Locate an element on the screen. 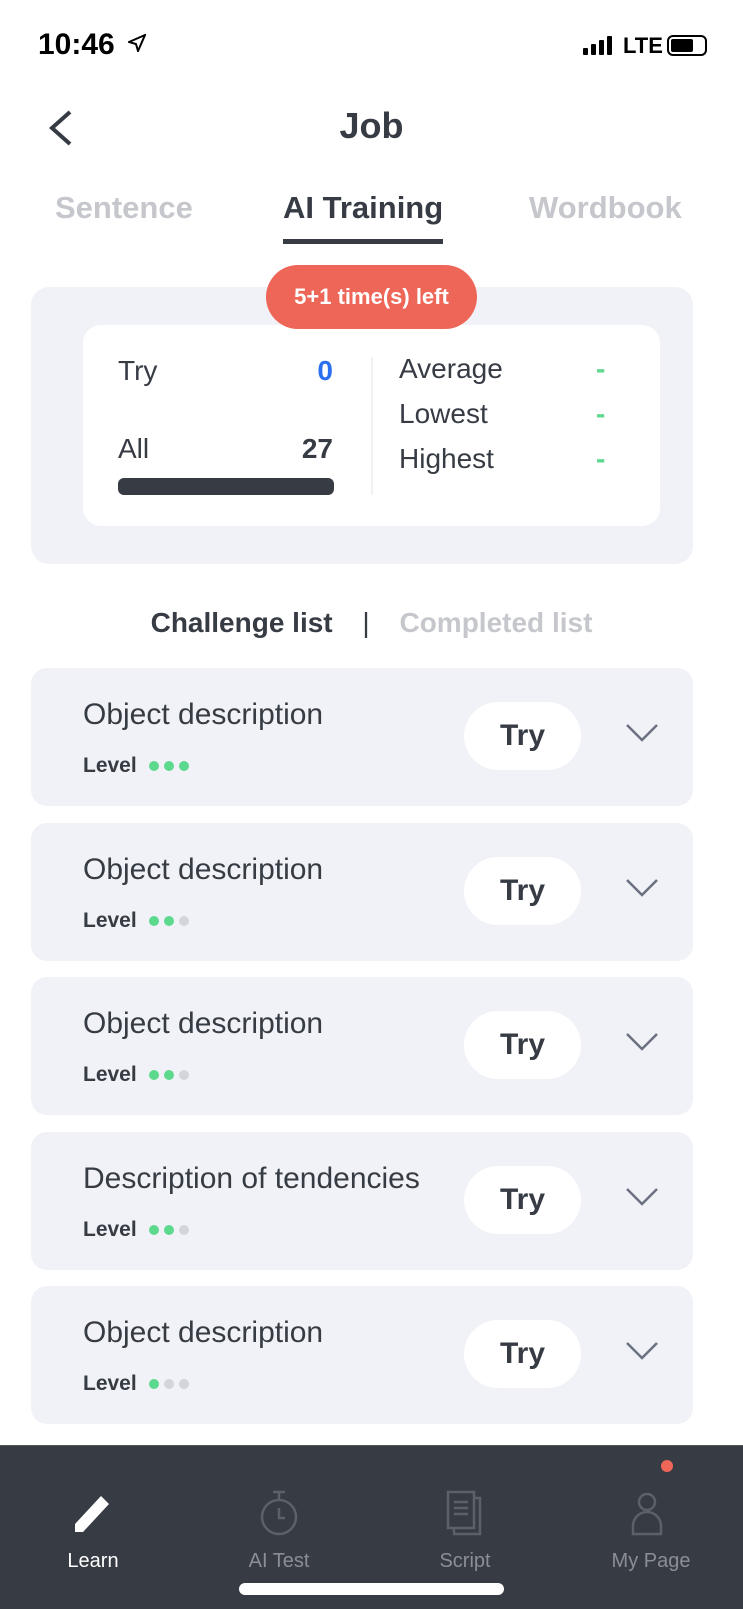 This screenshot has height=1609, width=743. pencil-icon is located at coordinates (92, 1514).